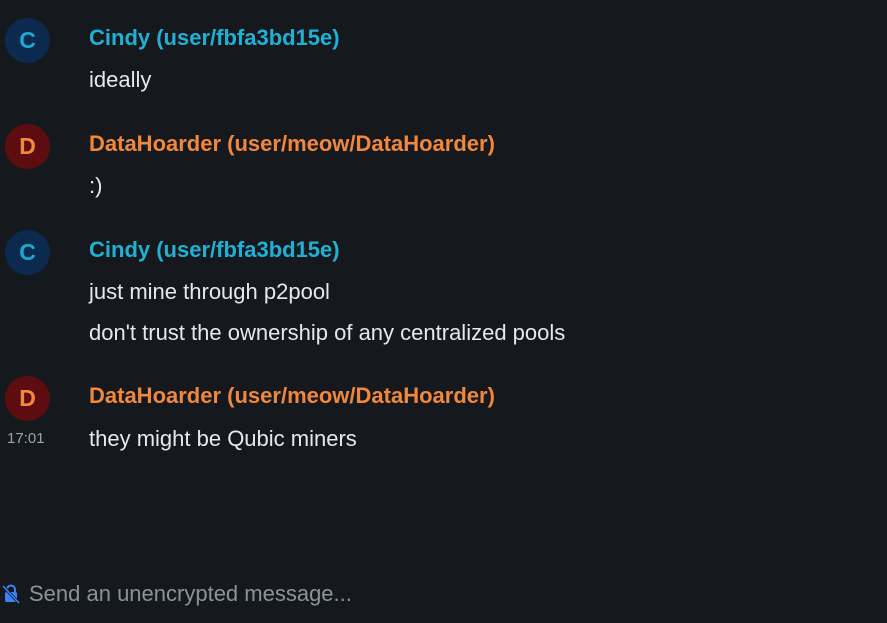 This screenshot has width=887, height=623. What do you see at coordinates (120, 79) in the screenshot?
I see `message-text: ideally` at bounding box center [120, 79].